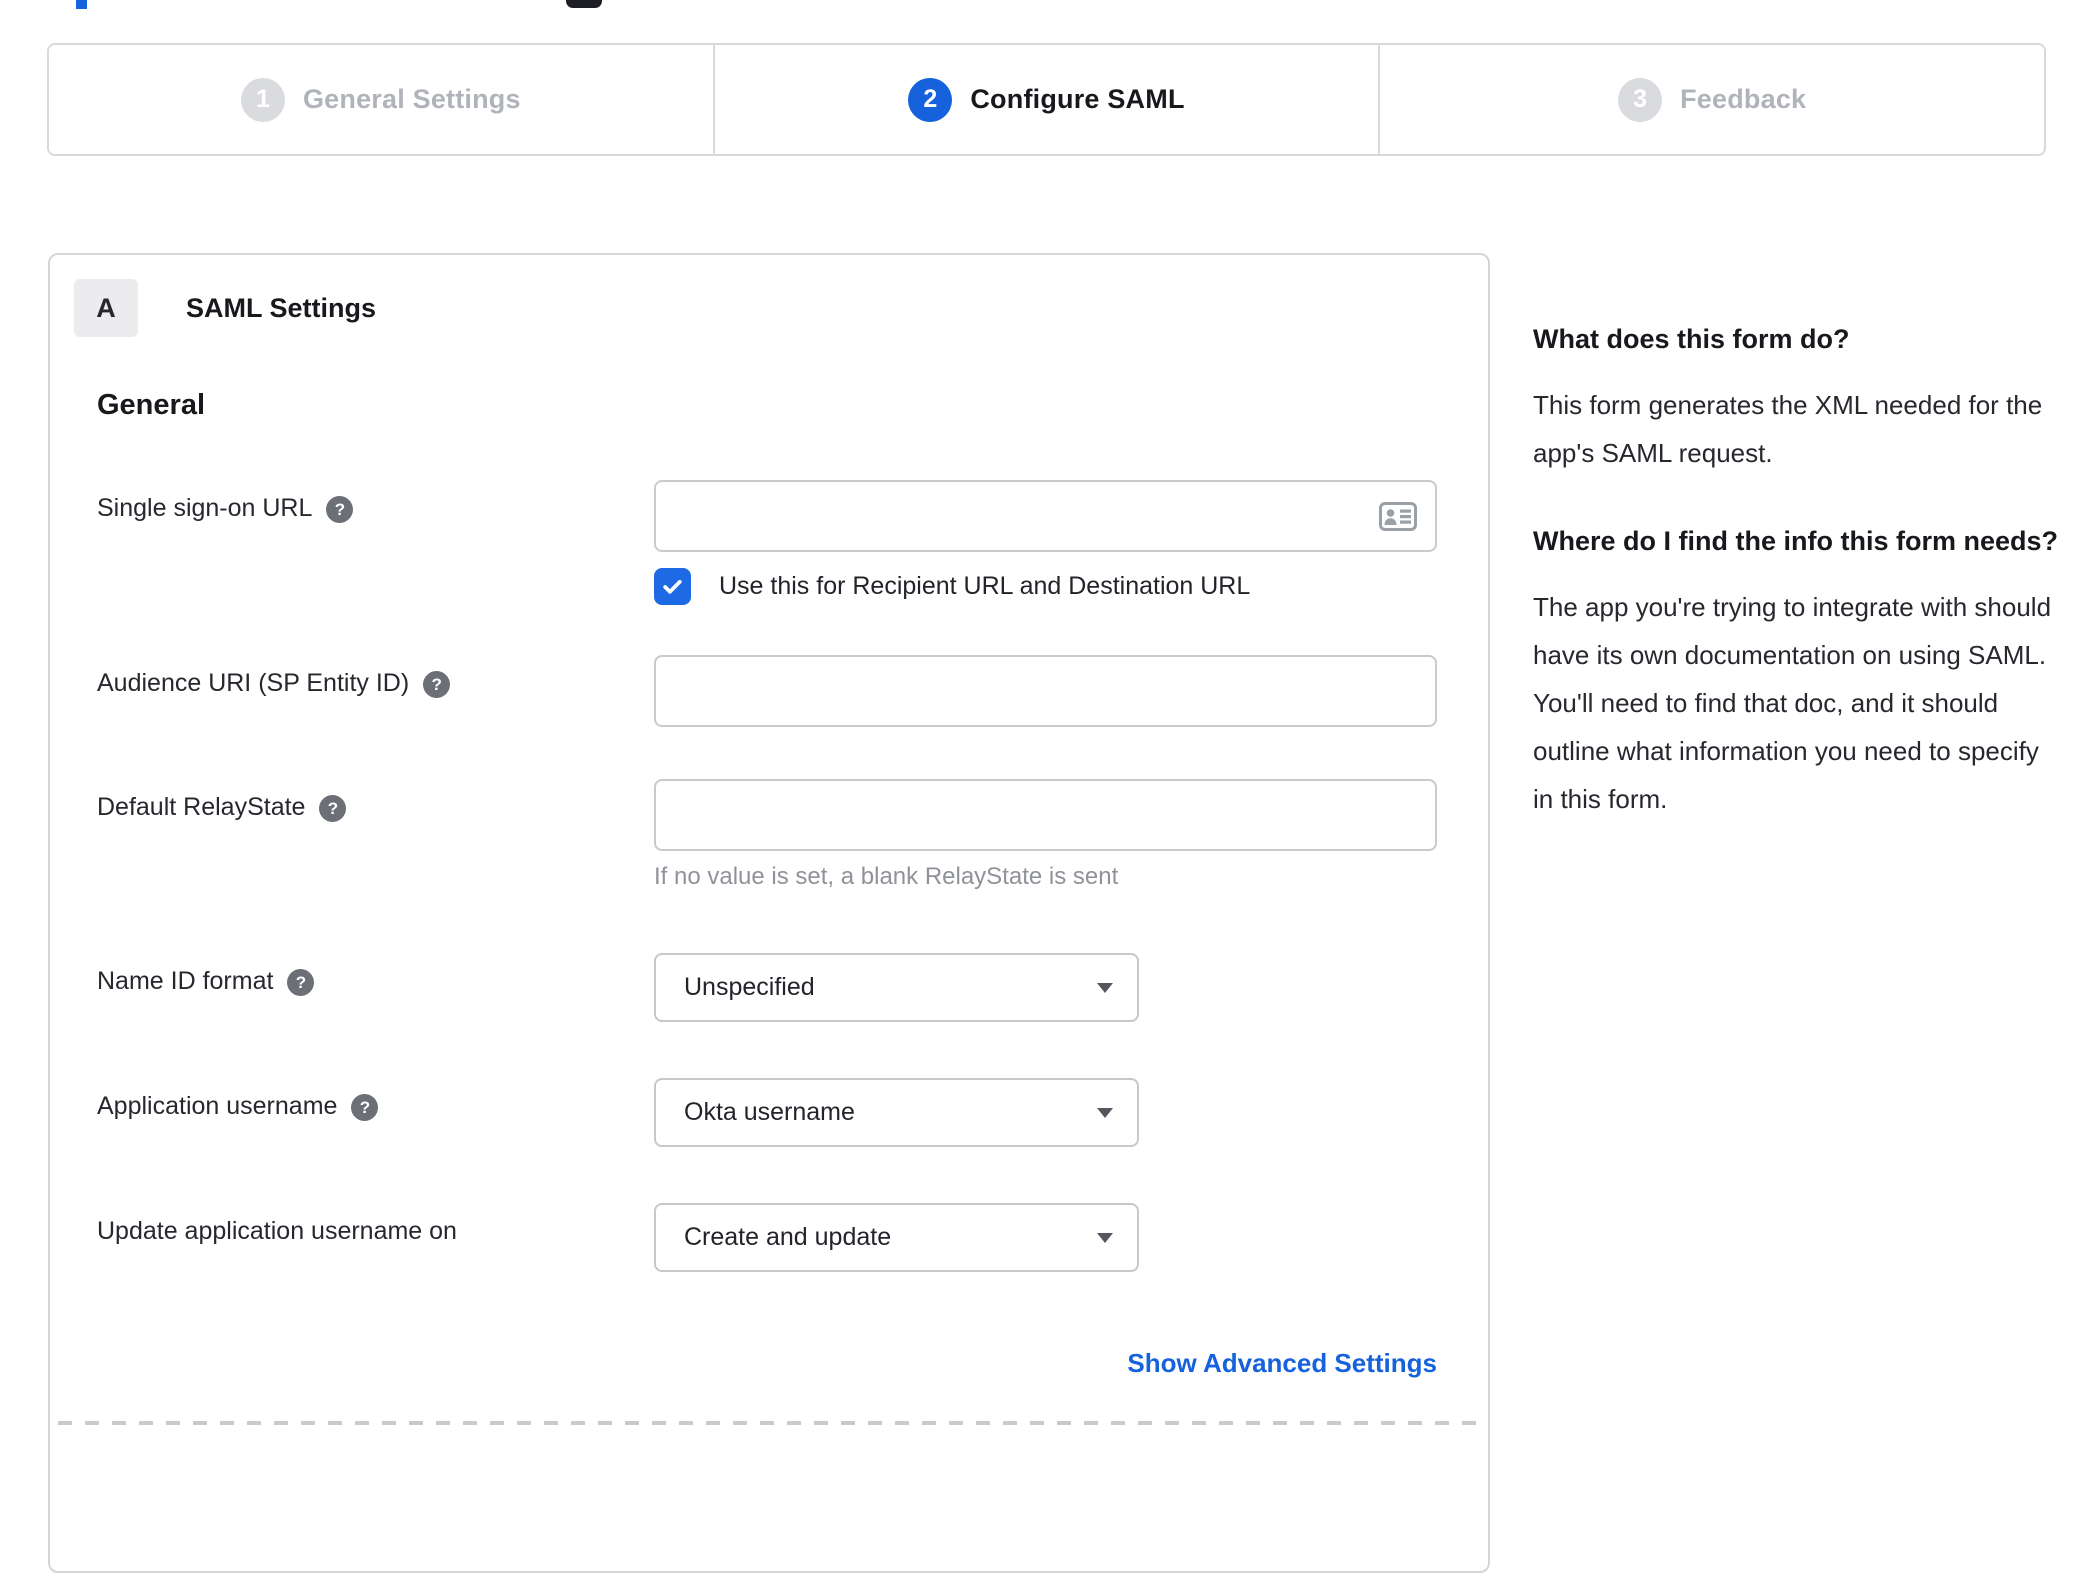 The height and width of the screenshot is (1573, 2092). What do you see at coordinates (185, 981) in the screenshot?
I see `nameid-format-label-text: Name ID format` at bounding box center [185, 981].